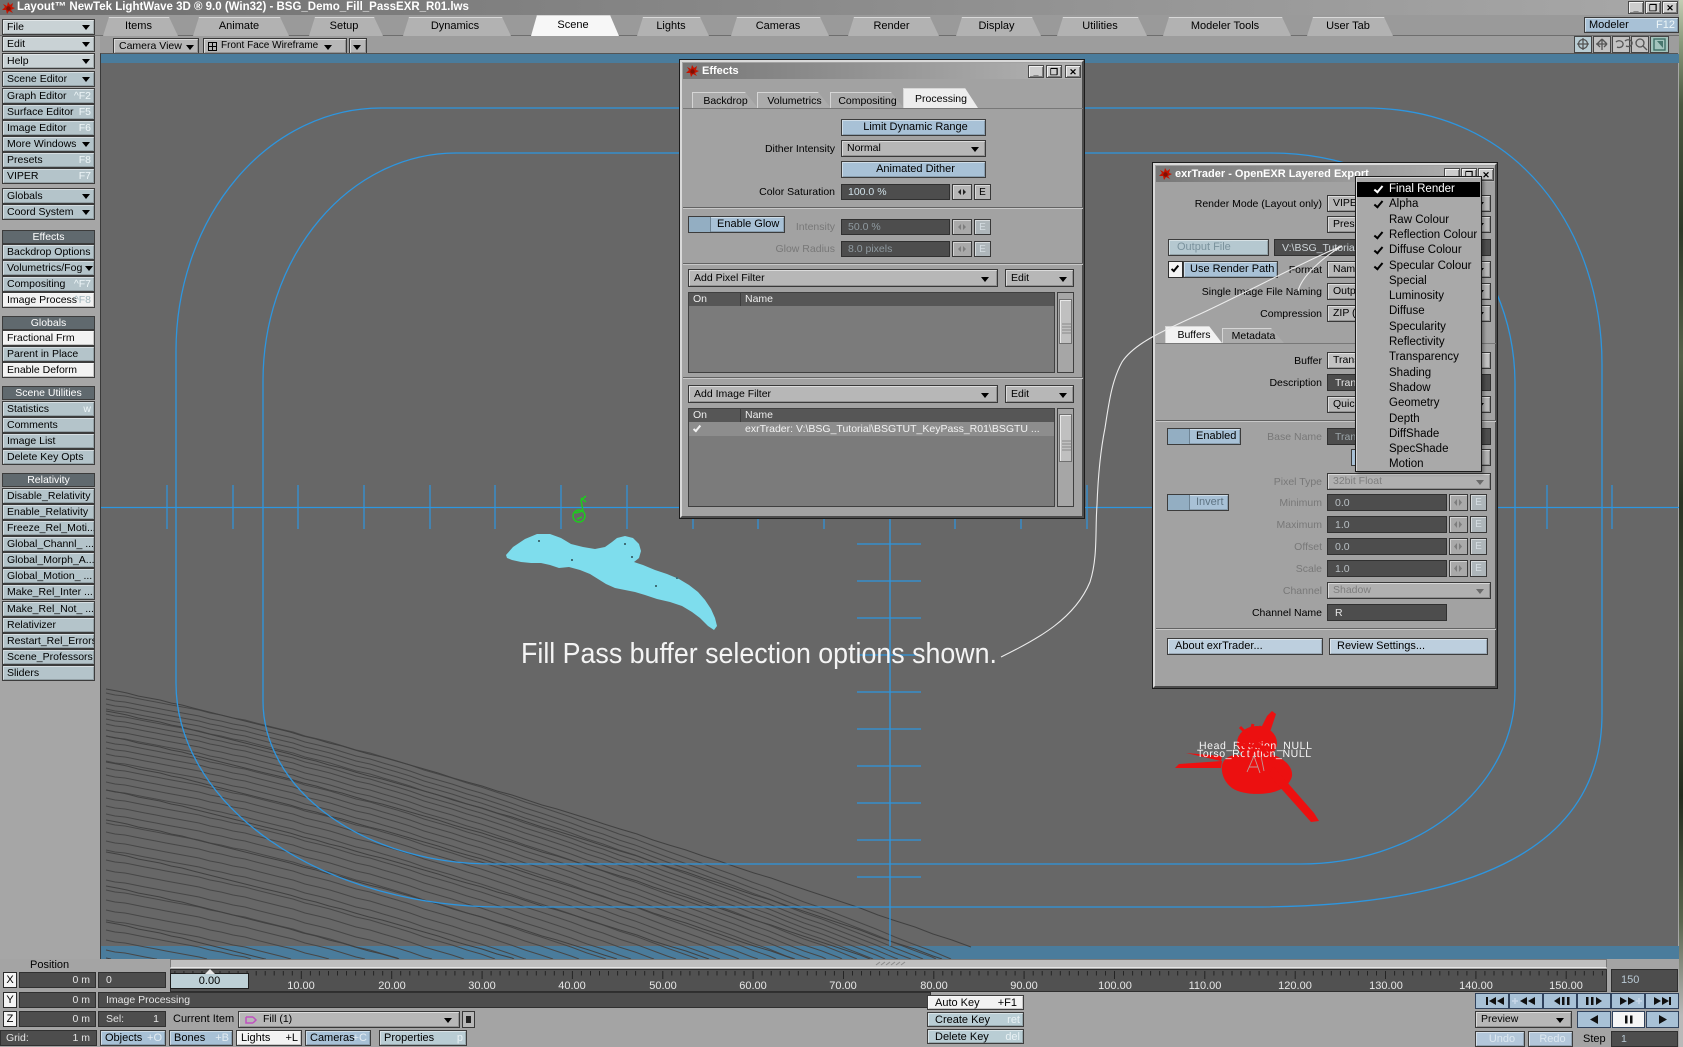 This screenshot has height=1047, width=1683. What do you see at coordinates (1566, 985) in the screenshot?
I see `svg-text: 150.00` at bounding box center [1566, 985].